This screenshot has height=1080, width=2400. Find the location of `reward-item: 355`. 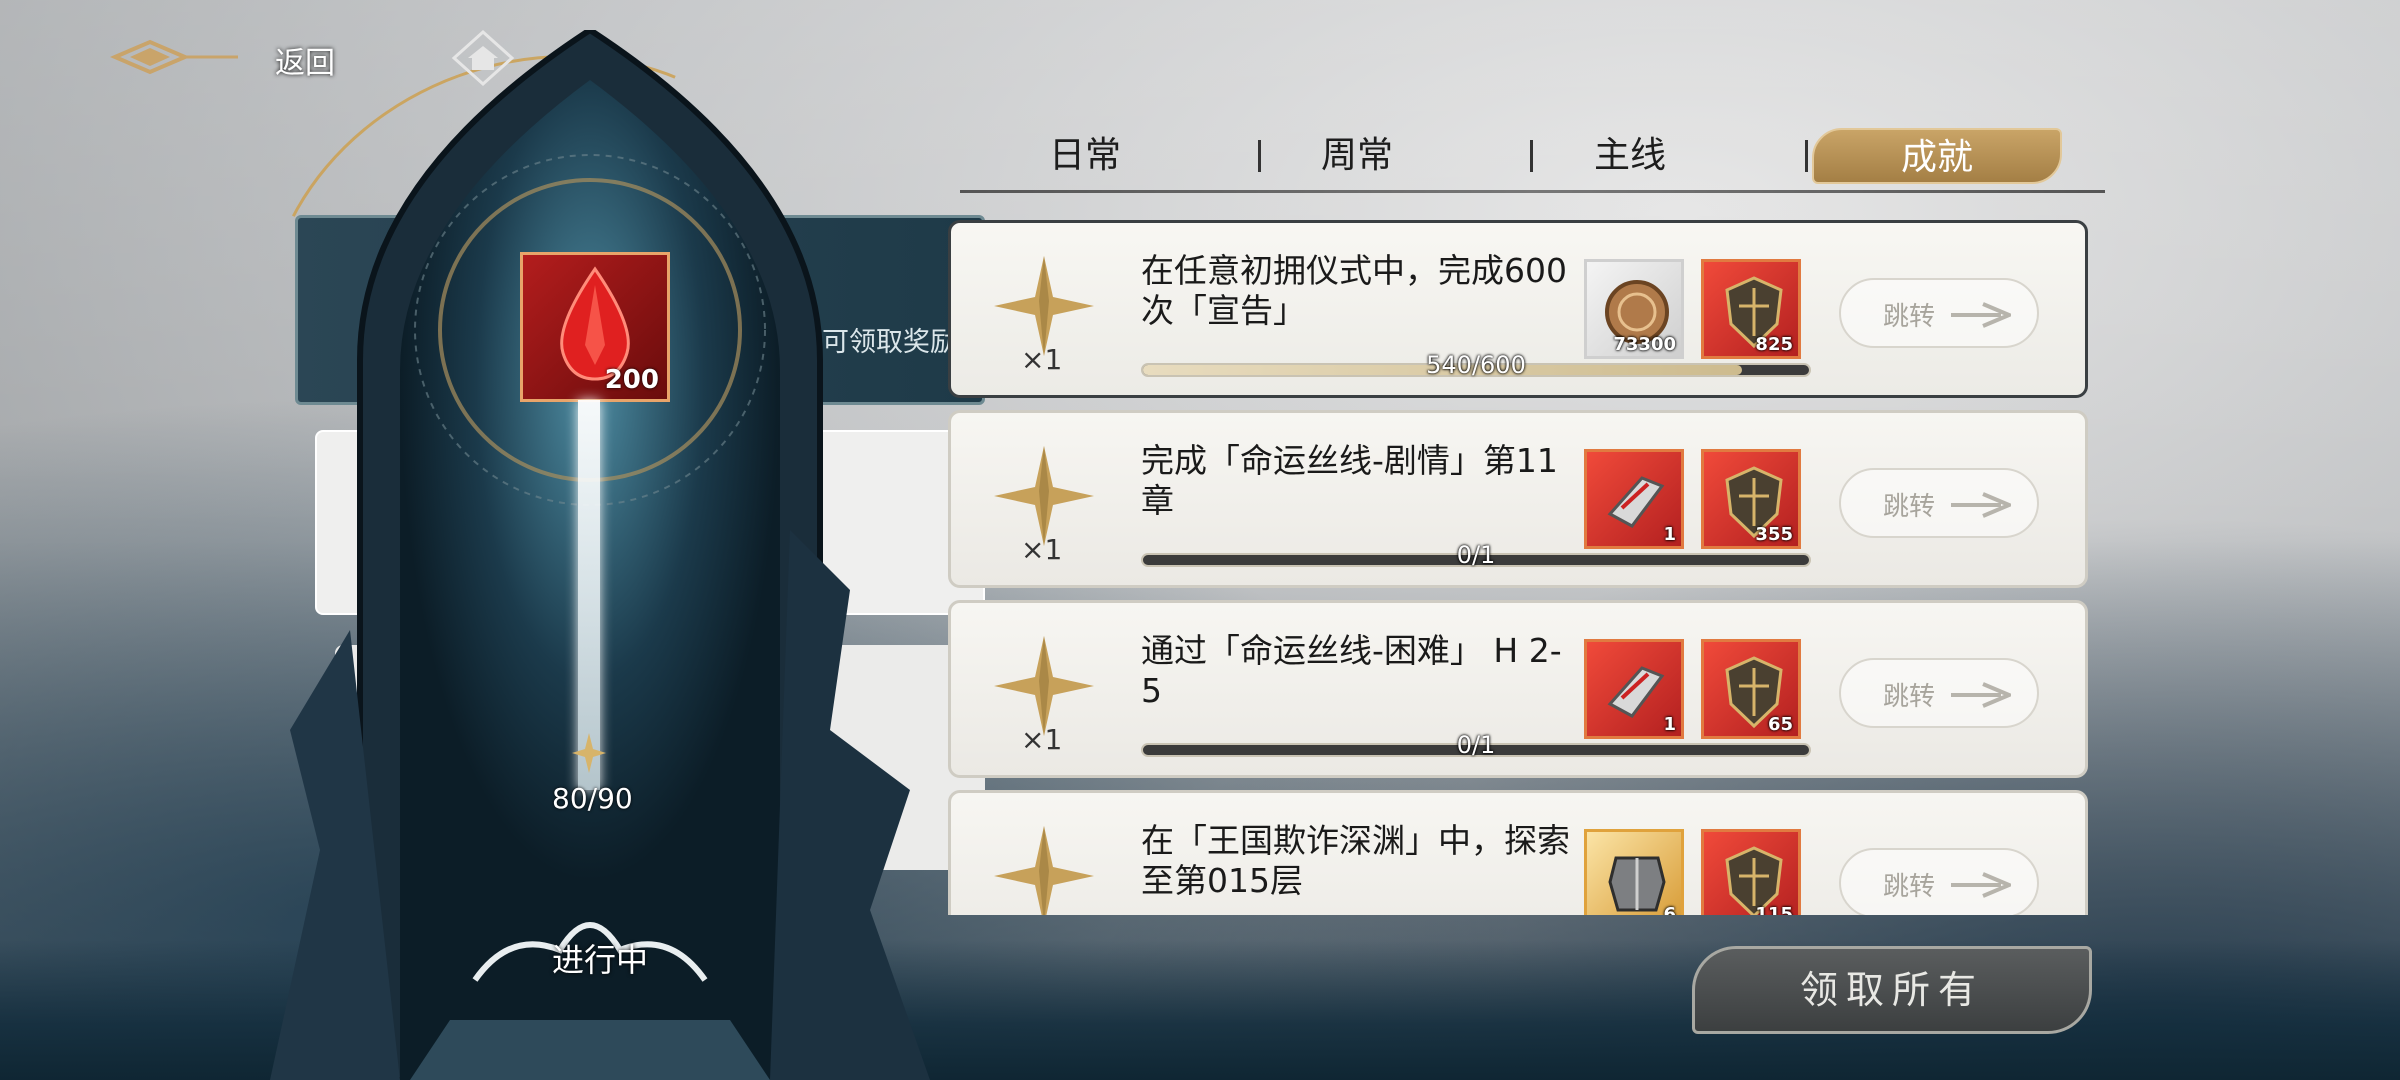

reward-item: 355 is located at coordinates (1751, 499).